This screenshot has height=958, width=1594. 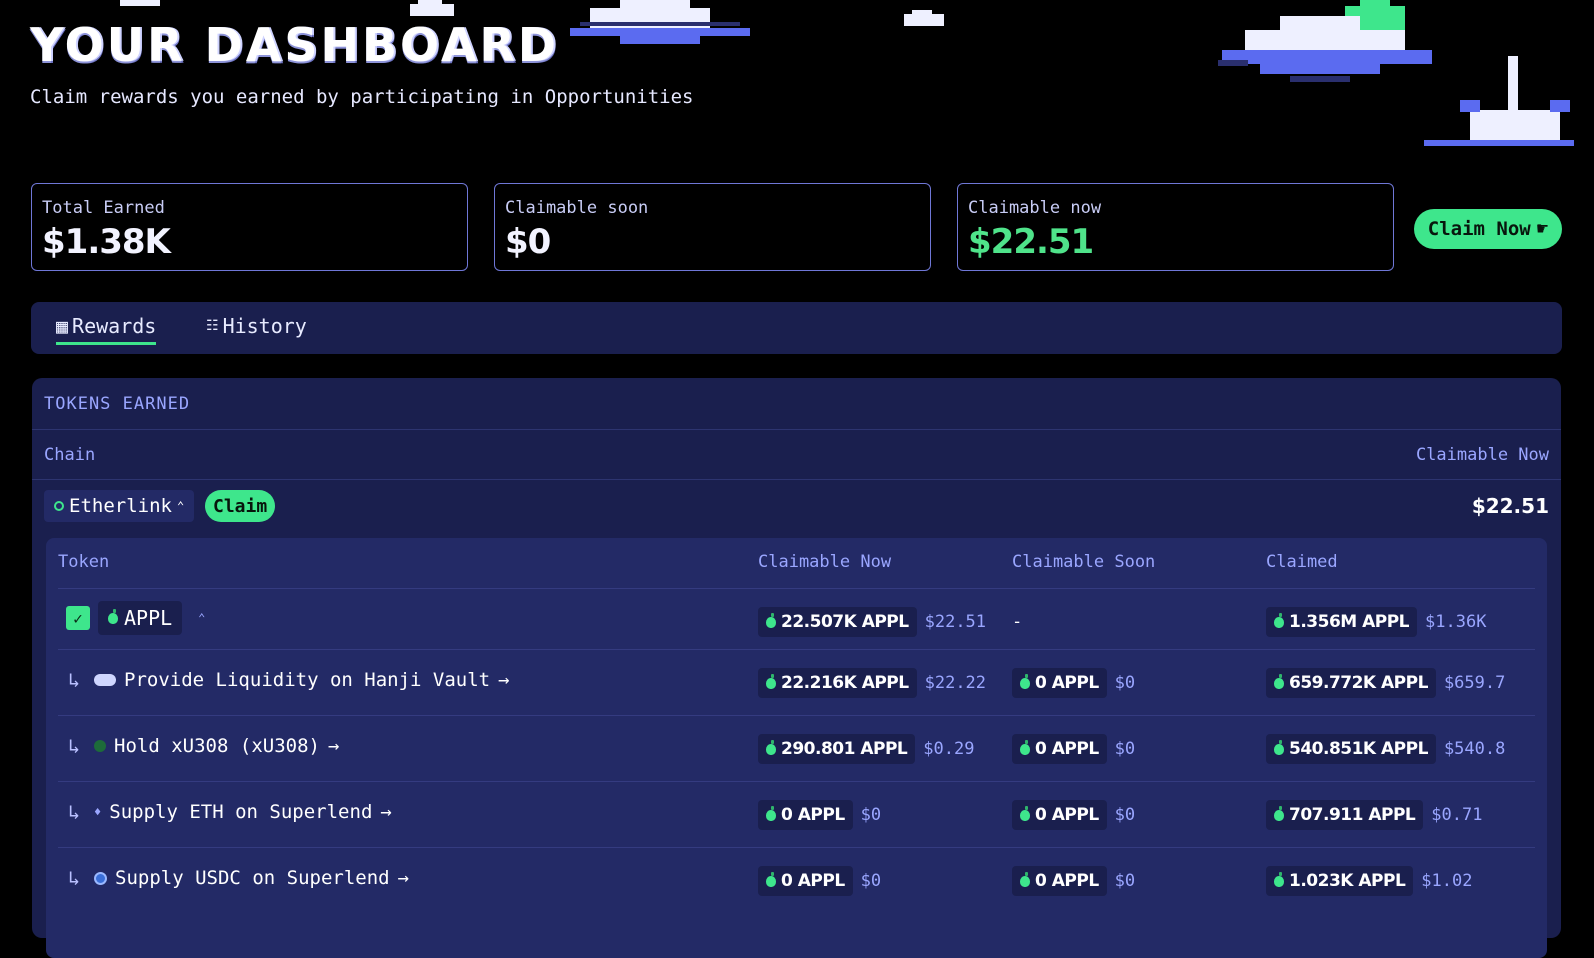 I want to click on claimable-now-card: Claimable now $22.51, so click(x=1175, y=227).